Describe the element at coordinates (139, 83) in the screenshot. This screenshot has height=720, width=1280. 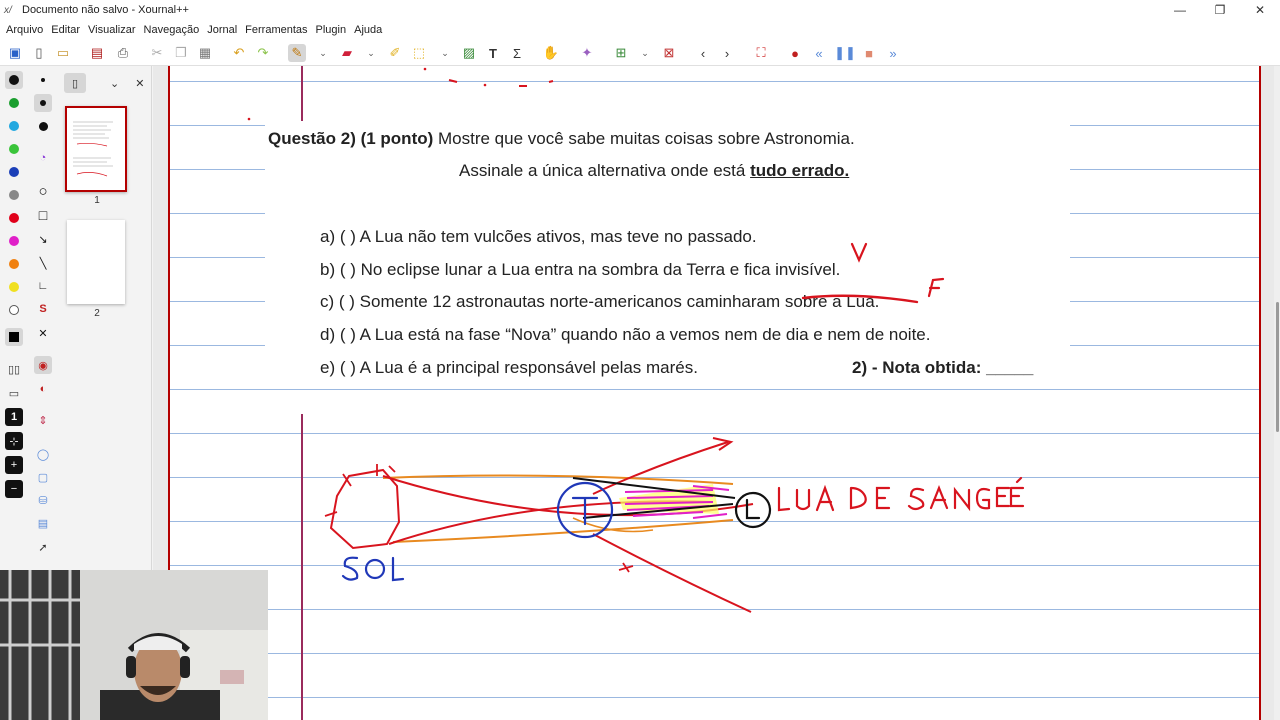
I see `close-icon: ✕` at that location.